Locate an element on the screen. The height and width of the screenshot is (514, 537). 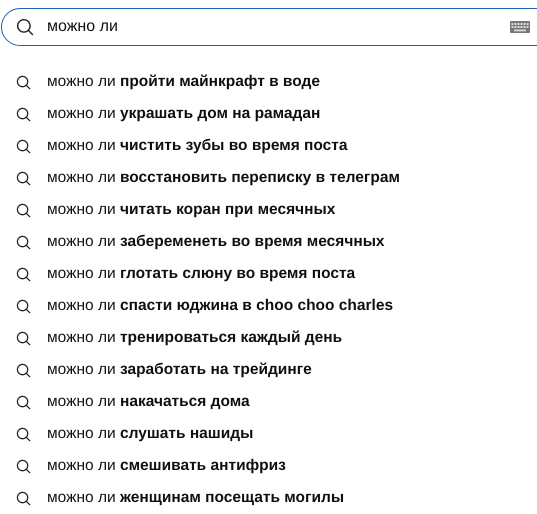
suggestion-text: можно ли женщинам посещать могилы is located at coordinates (195, 498).